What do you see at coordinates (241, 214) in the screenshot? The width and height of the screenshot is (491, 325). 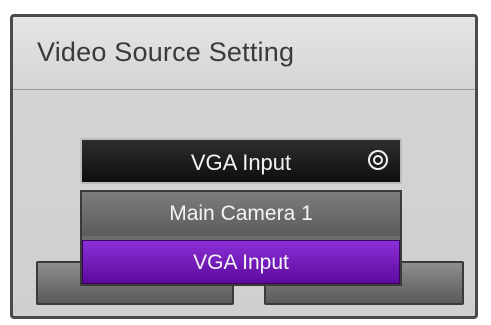 I see `option-main-camera-1: Main Camera 1` at bounding box center [241, 214].